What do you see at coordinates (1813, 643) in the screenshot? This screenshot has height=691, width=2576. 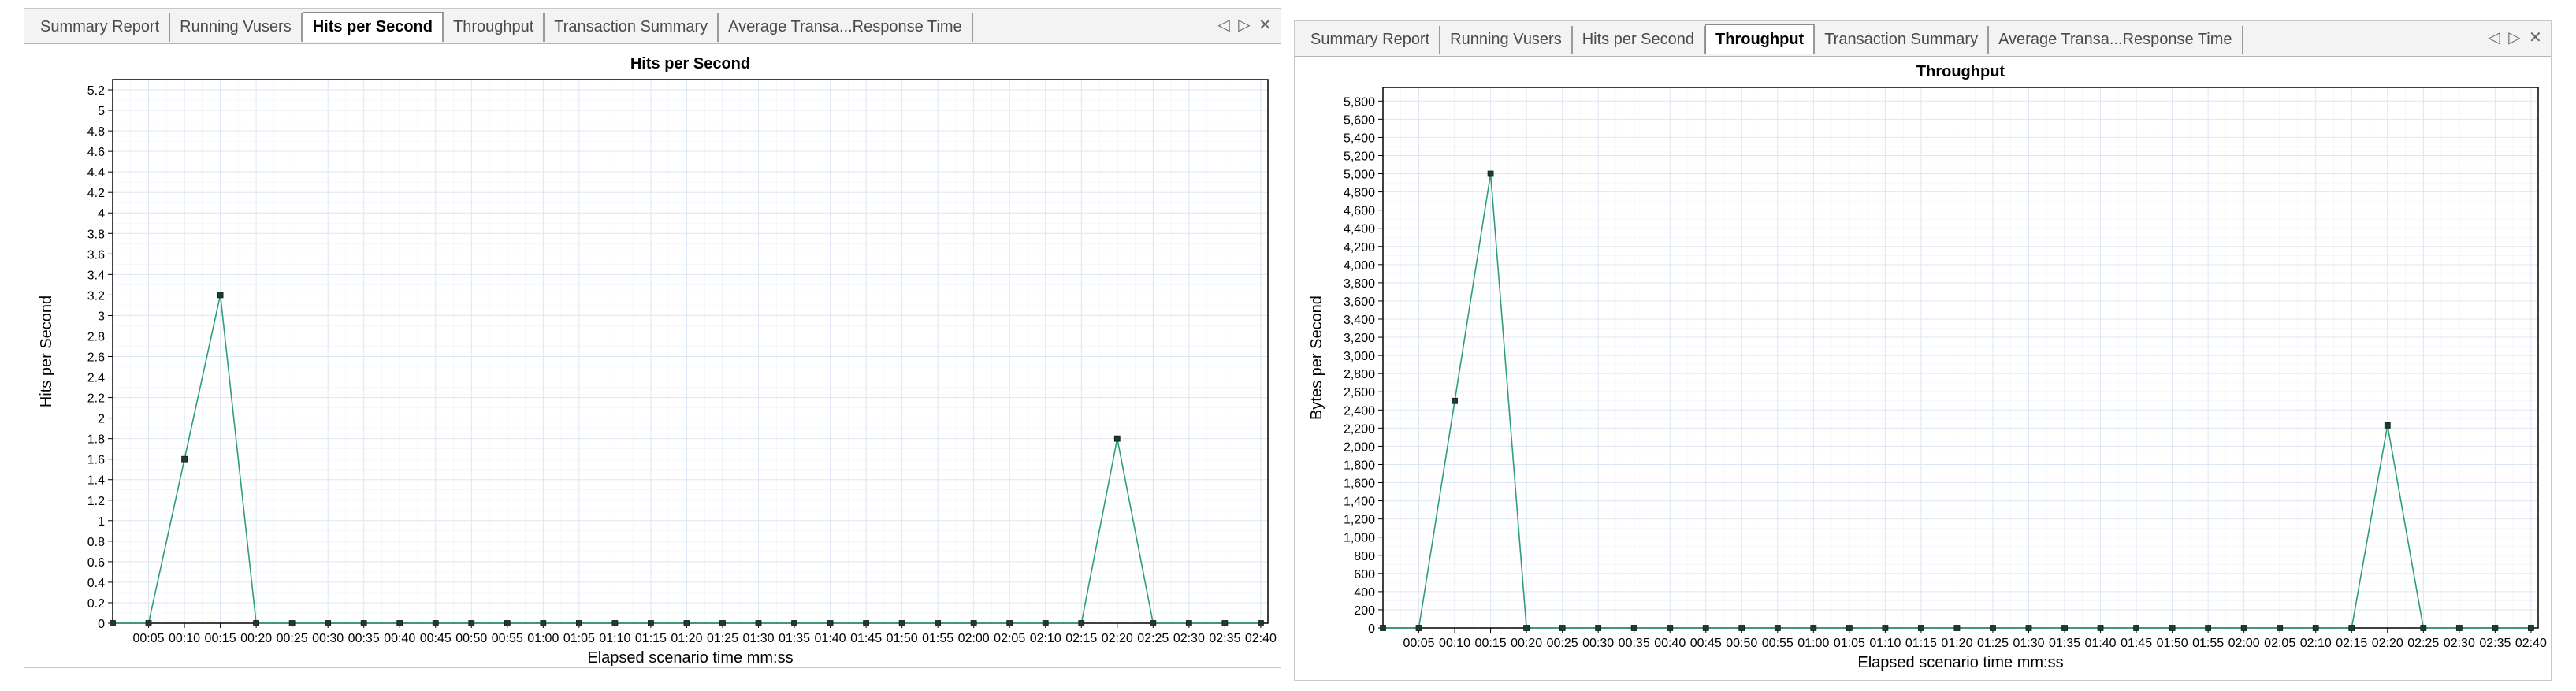 I see `x-tick-label: 01:00` at bounding box center [1813, 643].